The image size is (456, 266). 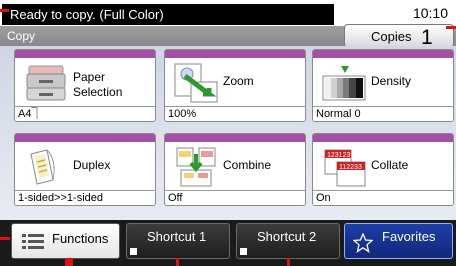 I want to click on collate-icon: 123123 112233, so click(x=345, y=168).